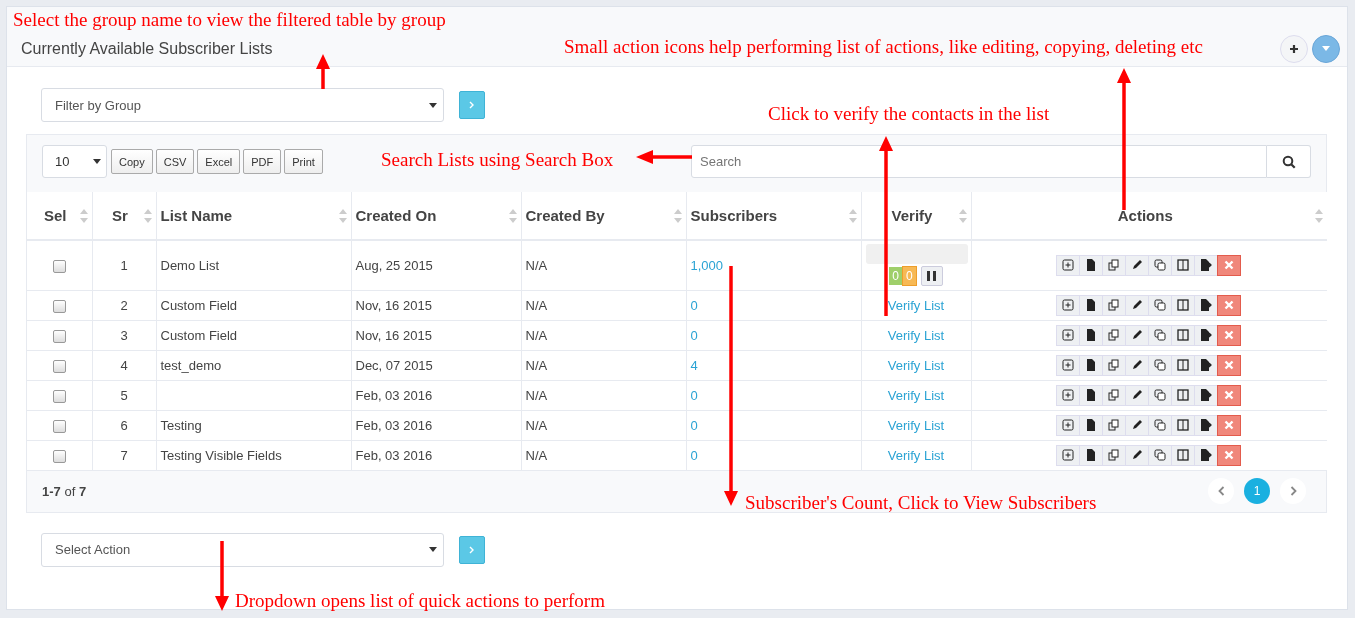 This screenshot has width=1355, height=618. I want to click on chevron-left-icon, so click(1221, 491).